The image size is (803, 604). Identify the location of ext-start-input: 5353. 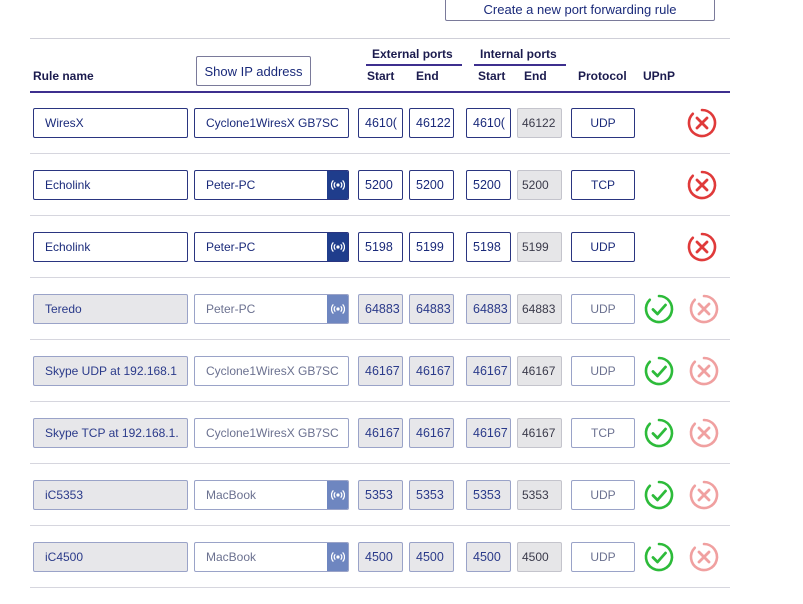
(380, 495).